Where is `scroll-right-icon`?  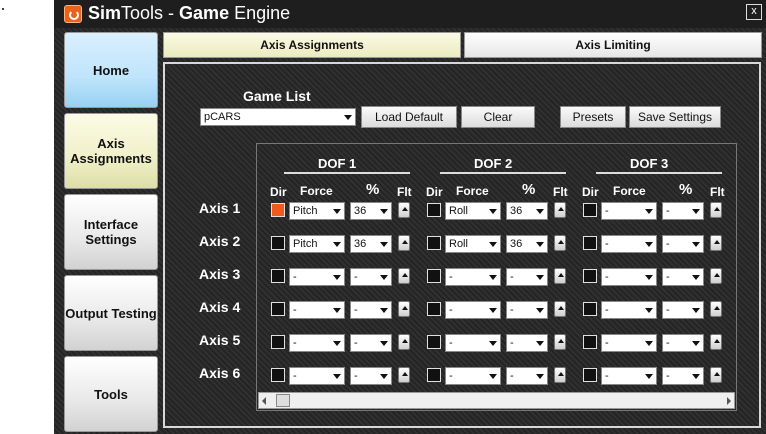
scroll-right-icon is located at coordinates (729, 401).